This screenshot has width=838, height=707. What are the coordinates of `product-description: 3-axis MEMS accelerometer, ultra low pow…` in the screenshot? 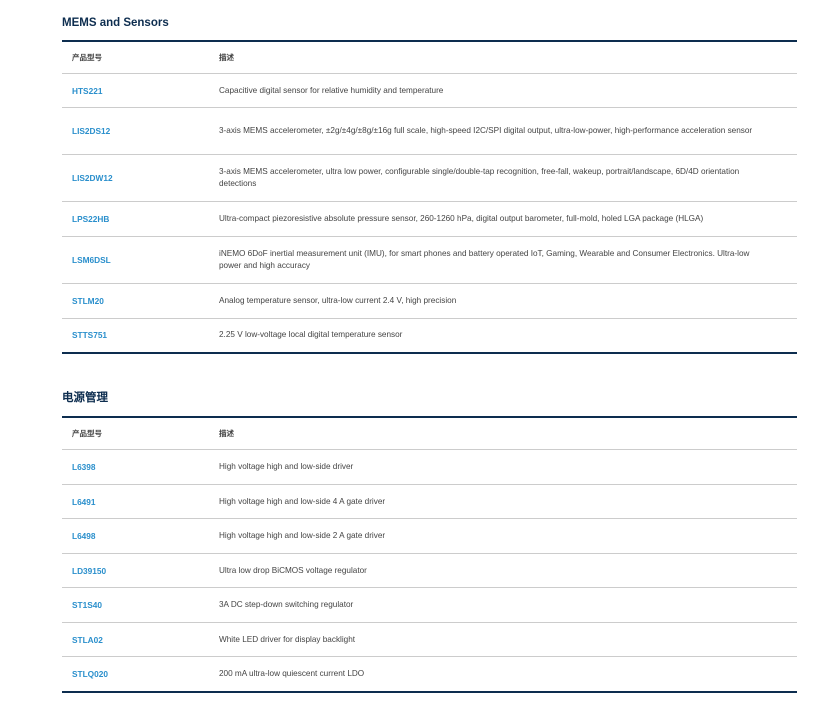 It's located at (503, 178).